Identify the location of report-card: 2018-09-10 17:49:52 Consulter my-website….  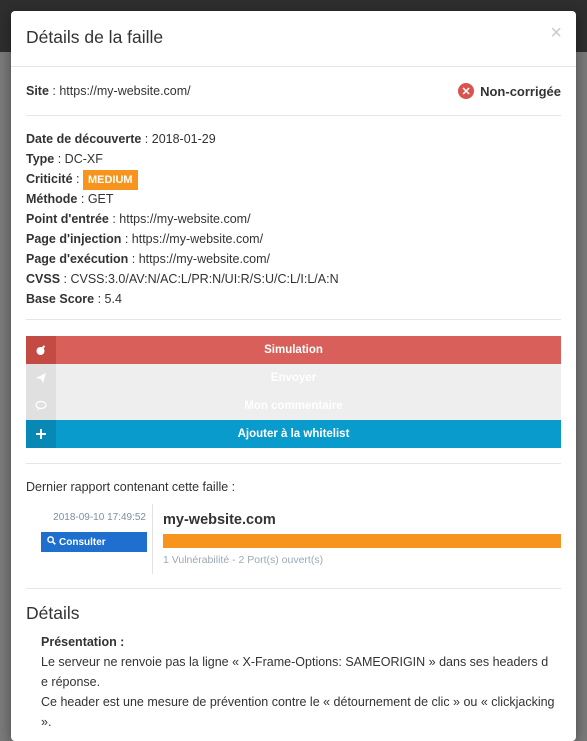
(293, 539).